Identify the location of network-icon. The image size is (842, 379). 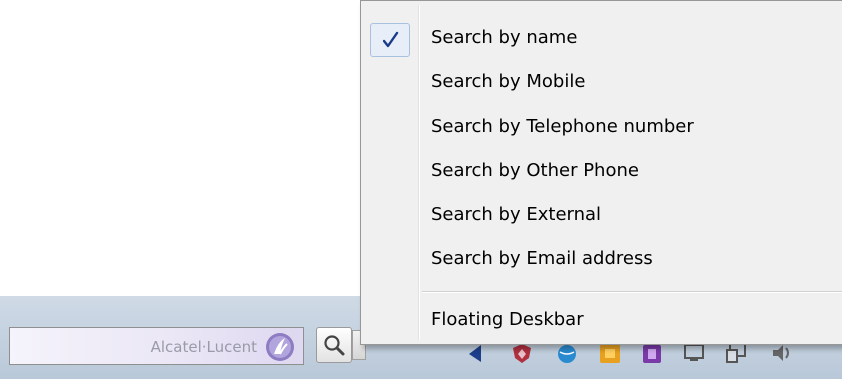
(478, 353).